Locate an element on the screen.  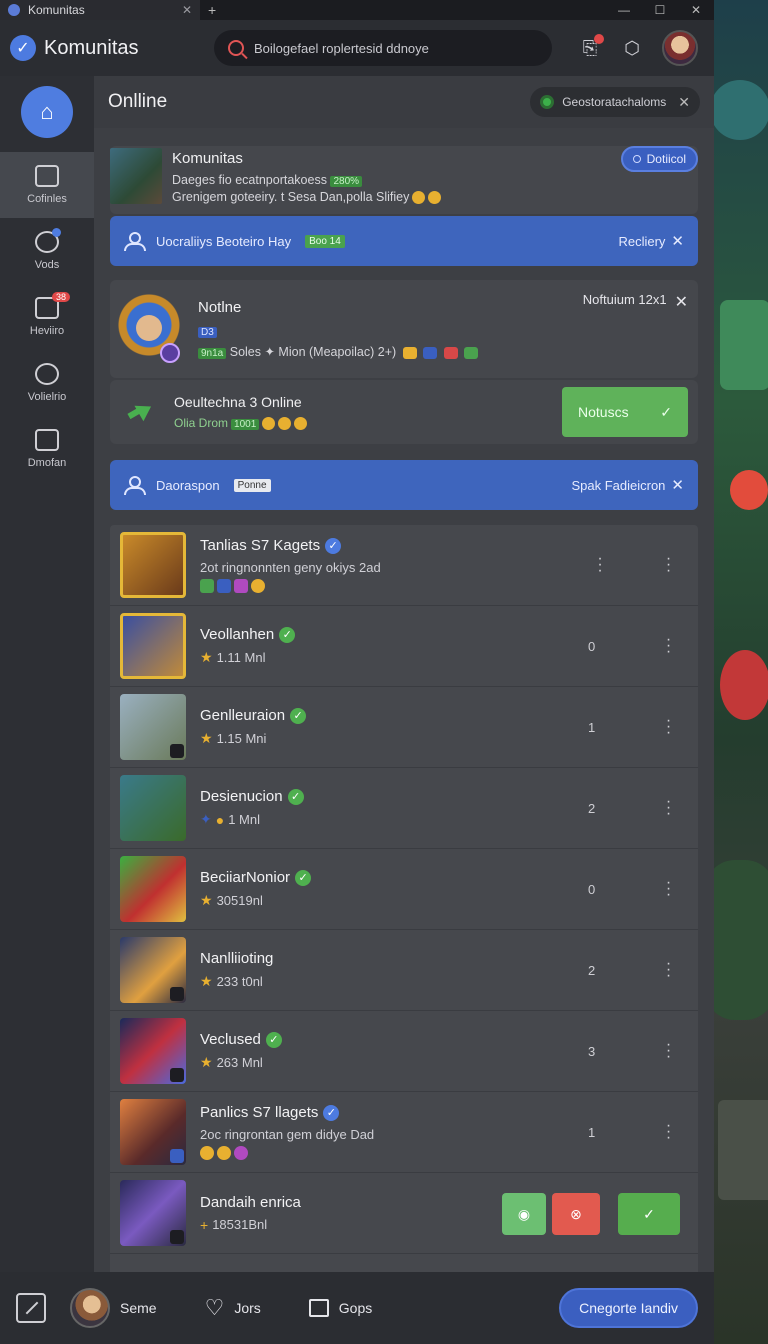
compose-icon is located at coordinates (31, 1308).